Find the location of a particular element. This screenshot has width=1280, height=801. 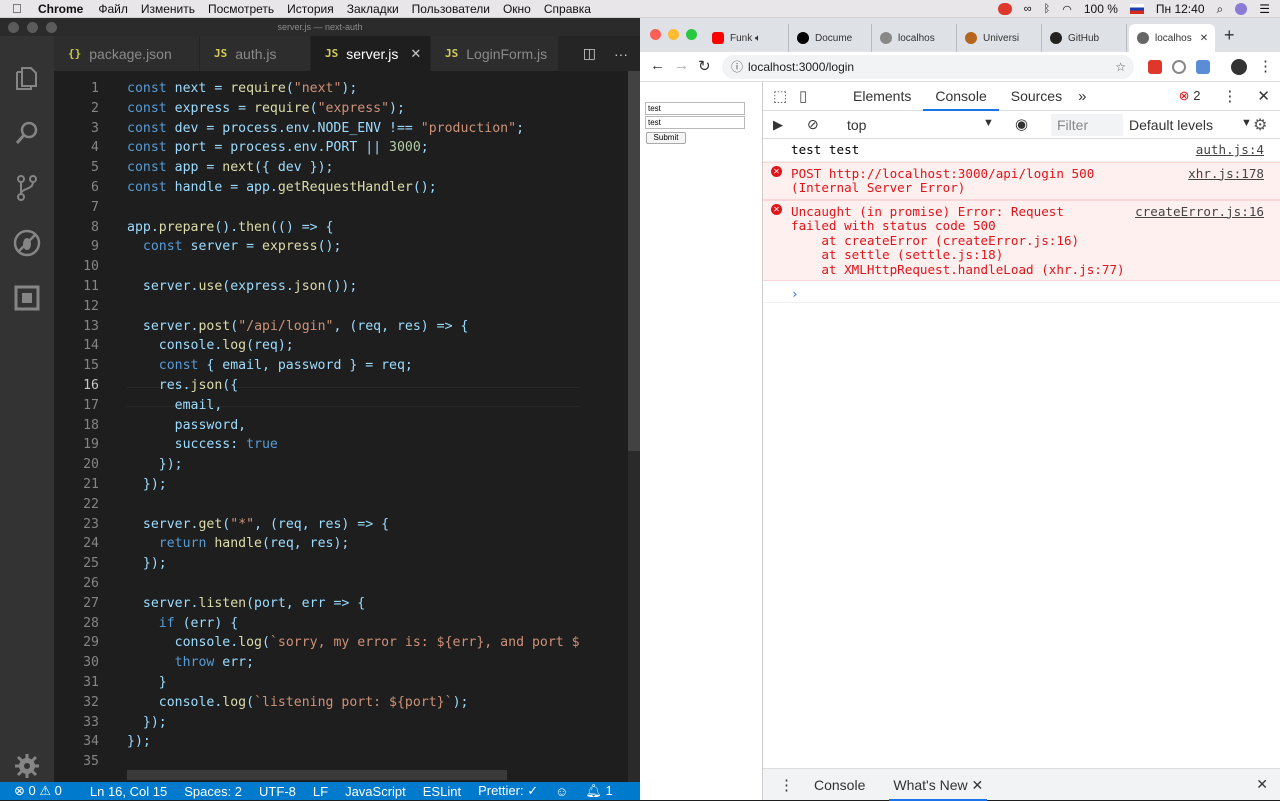

menu-users: Пользователи is located at coordinates (451, 9).